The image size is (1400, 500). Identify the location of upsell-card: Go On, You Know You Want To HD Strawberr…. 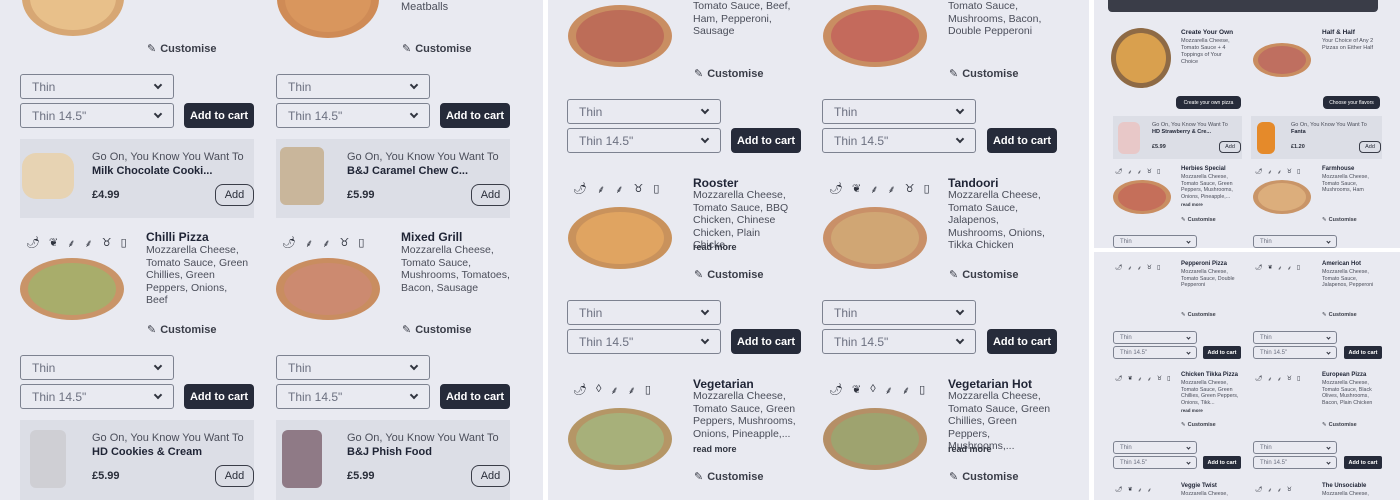
(1177, 137).